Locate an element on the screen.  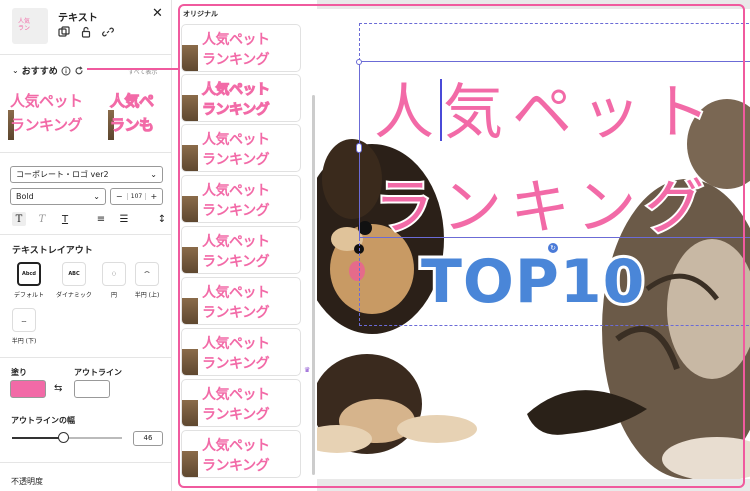
text-thumbnail: 人気 ラン is located at coordinates (30, 26).